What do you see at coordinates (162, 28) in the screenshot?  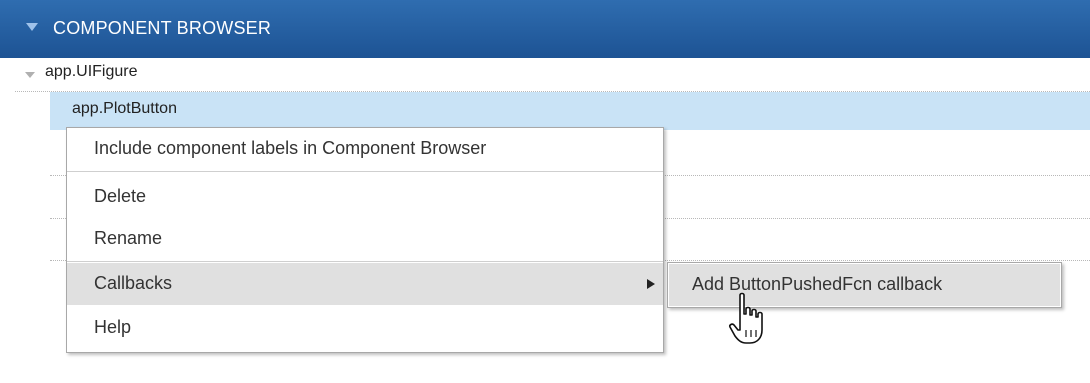 I see `panel-title: COMPONENT BROWSER` at bounding box center [162, 28].